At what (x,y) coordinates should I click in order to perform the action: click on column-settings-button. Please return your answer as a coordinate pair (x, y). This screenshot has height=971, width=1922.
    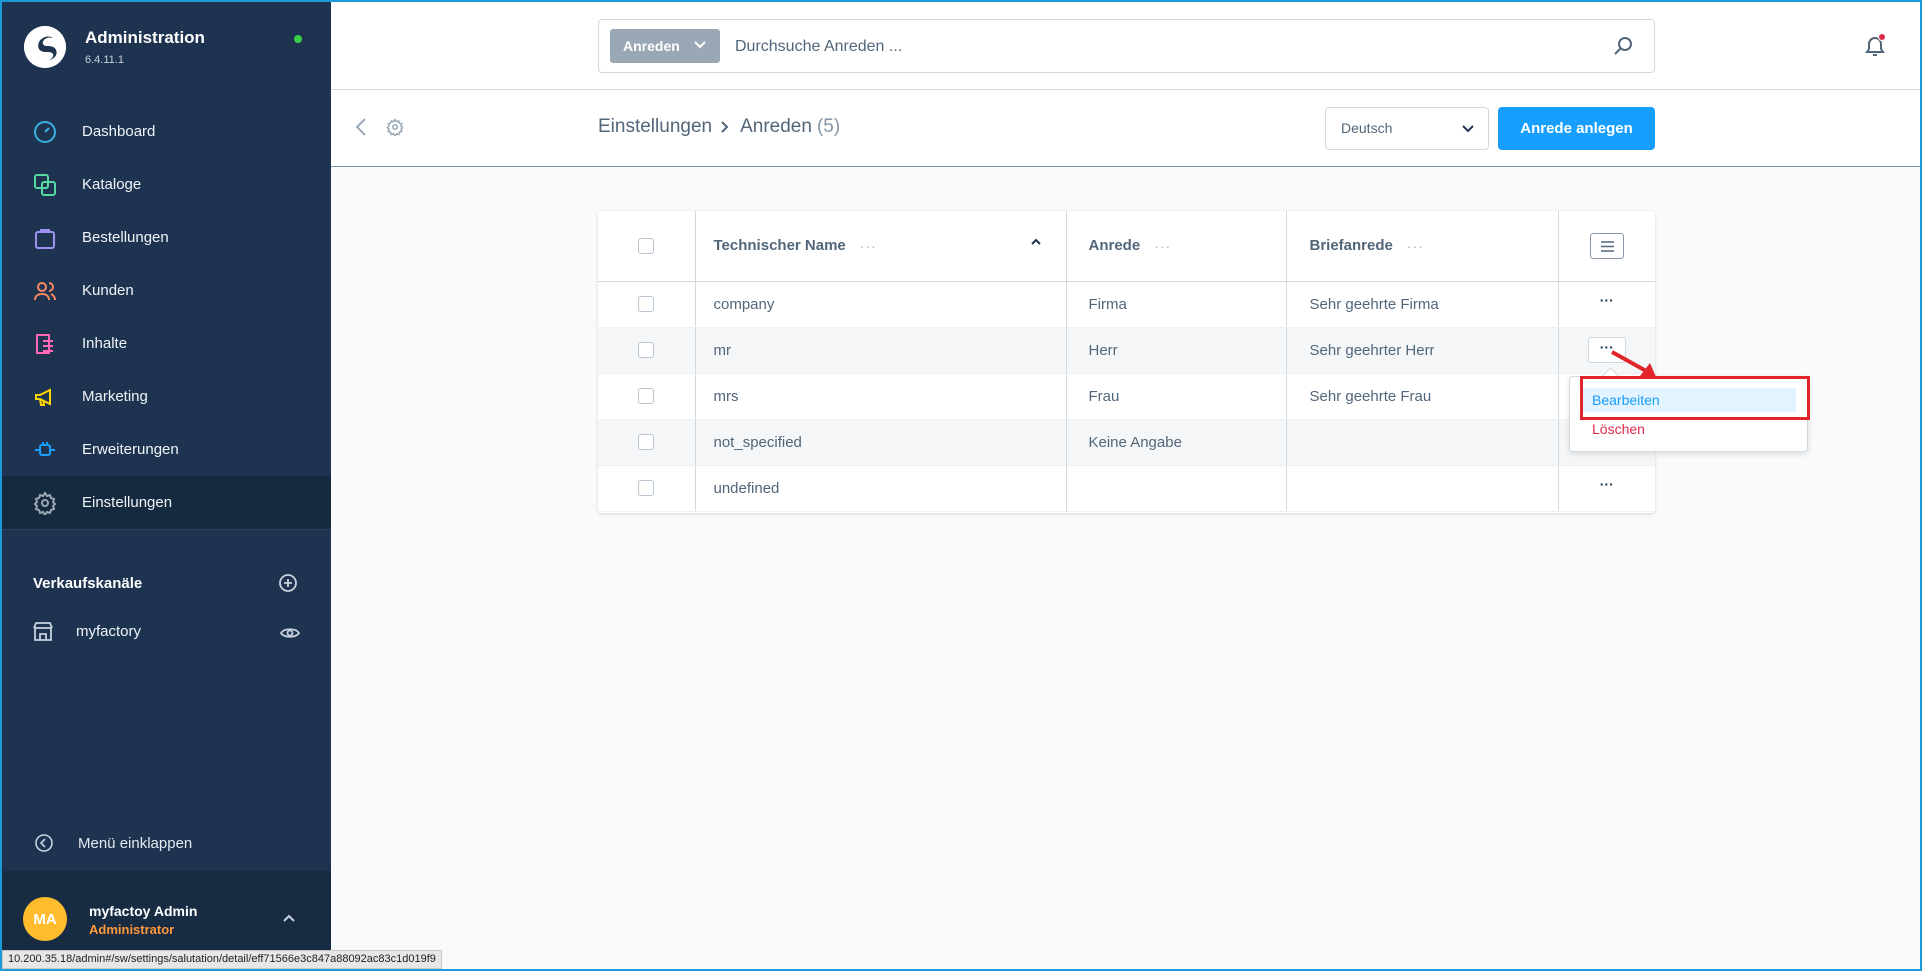
    Looking at the image, I should click on (1606, 245).